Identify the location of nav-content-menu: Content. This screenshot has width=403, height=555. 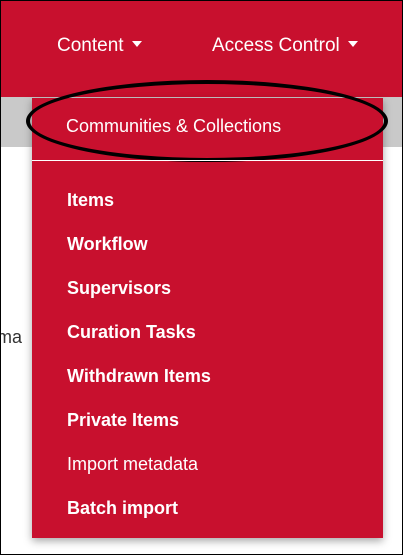
(99, 46).